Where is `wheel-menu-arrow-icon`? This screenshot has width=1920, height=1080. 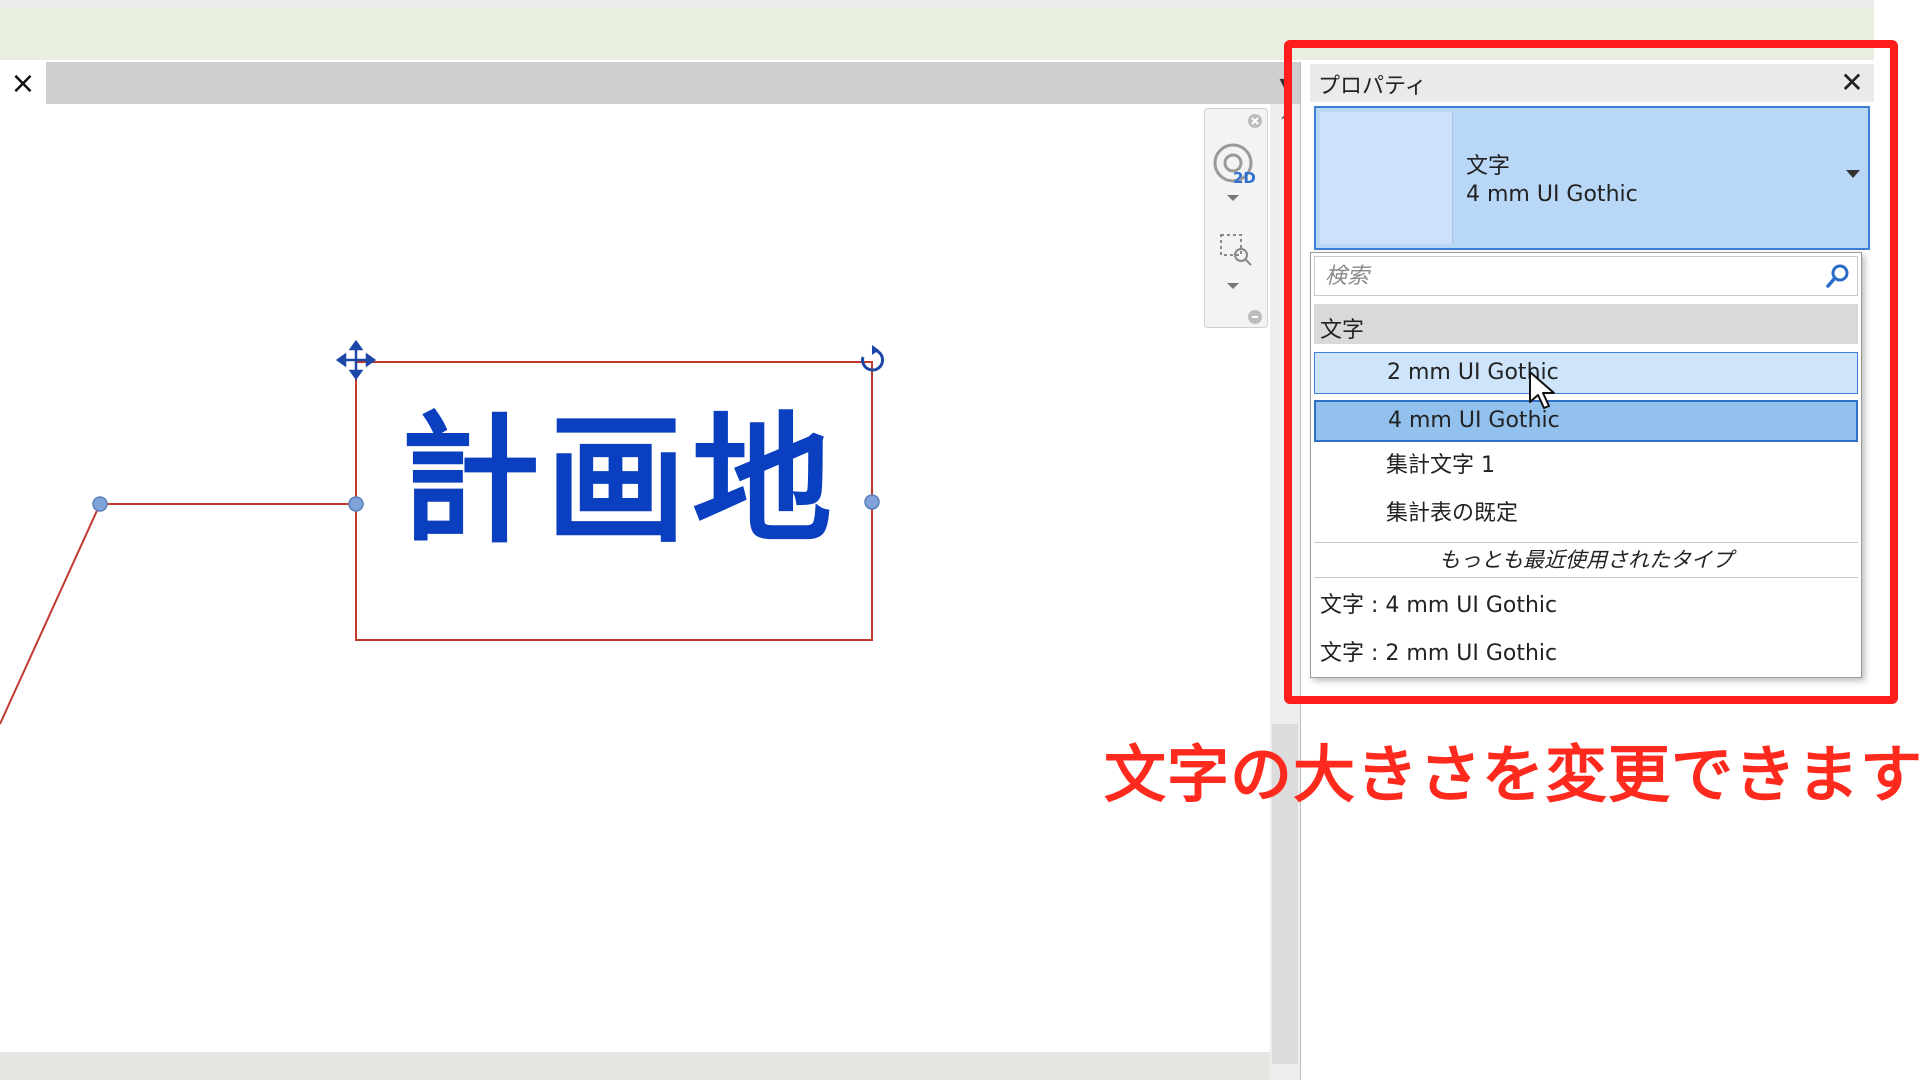 wheel-menu-arrow-icon is located at coordinates (1233, 198).